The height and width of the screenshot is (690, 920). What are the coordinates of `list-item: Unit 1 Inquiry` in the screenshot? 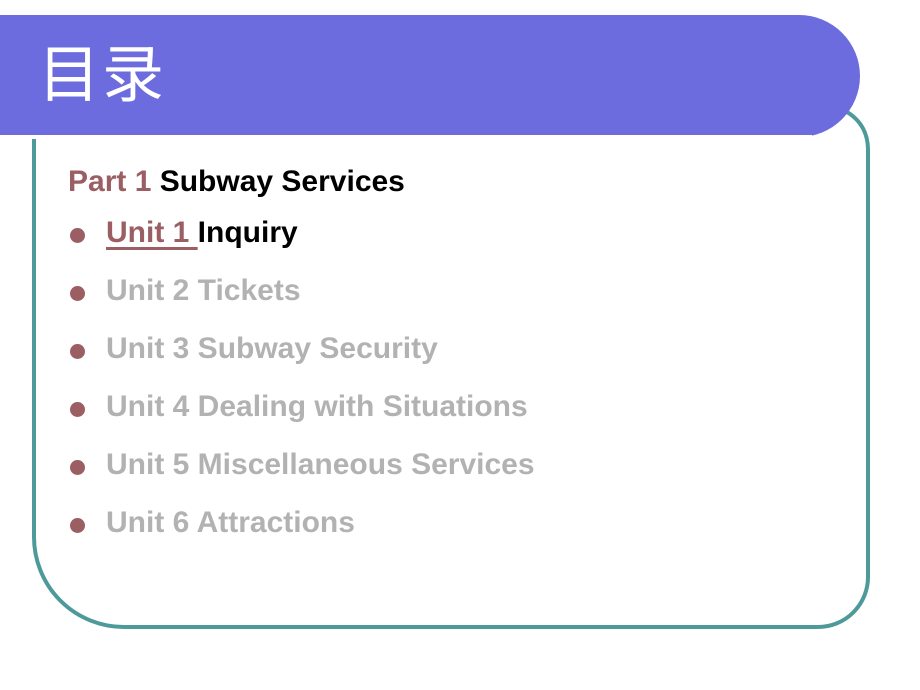 It's located at (464, 233).